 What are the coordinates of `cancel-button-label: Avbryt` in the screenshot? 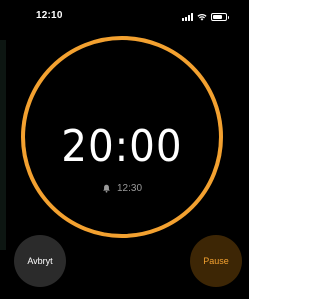 It's located at (40, 261).